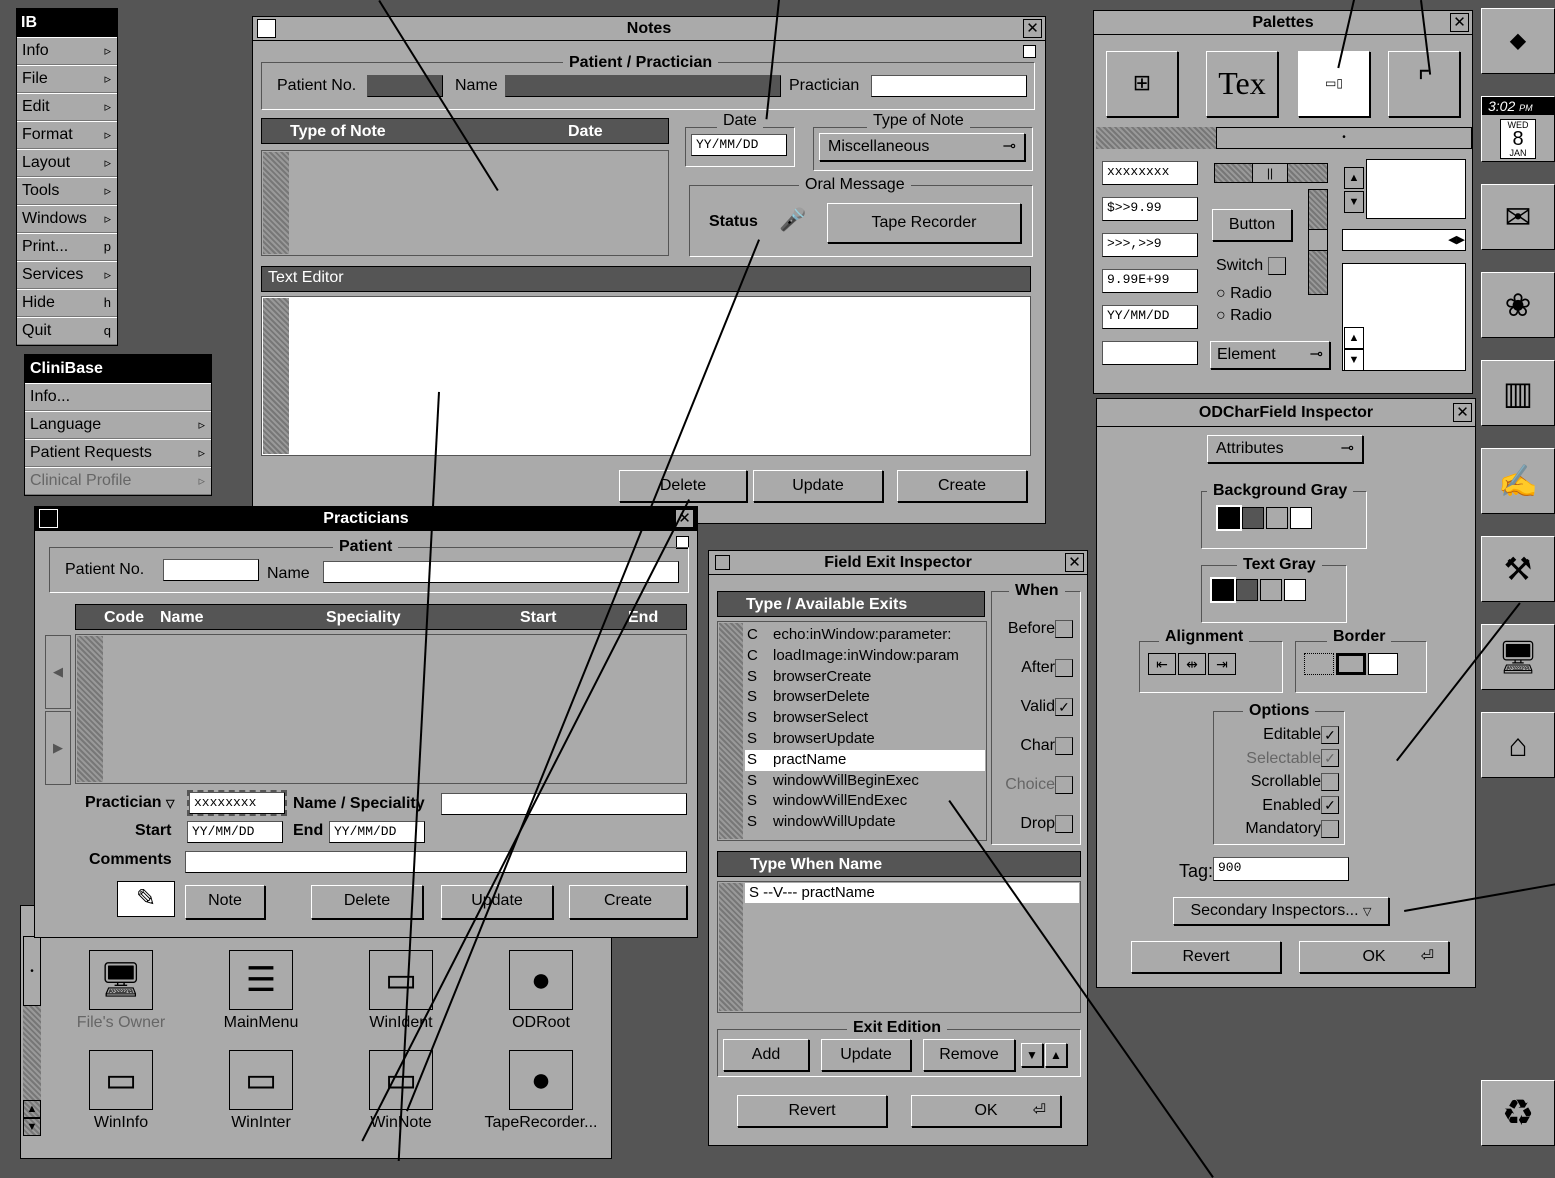 The image size is (1555, 1178). What do you see at coordinates (1142, 84) in the screenshot?
I see `palette-window-icon: ⊞` at bounding box center [1142, 84].